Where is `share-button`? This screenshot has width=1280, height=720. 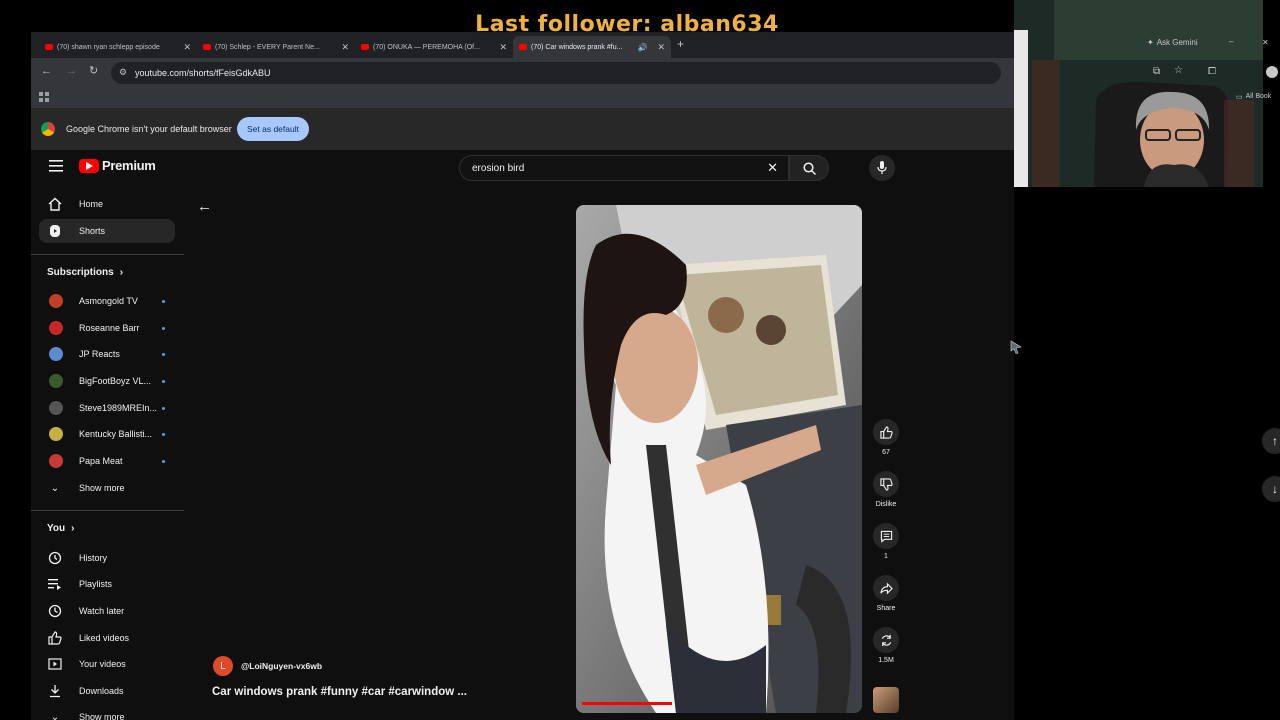
share-button is located at coordinates (886, 588).